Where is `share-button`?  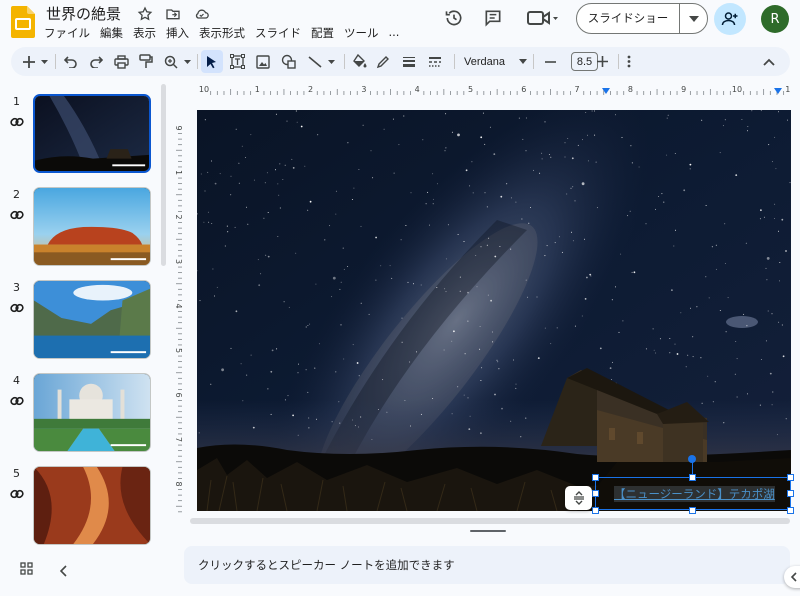 share-button is located at coordinates (730, 19).